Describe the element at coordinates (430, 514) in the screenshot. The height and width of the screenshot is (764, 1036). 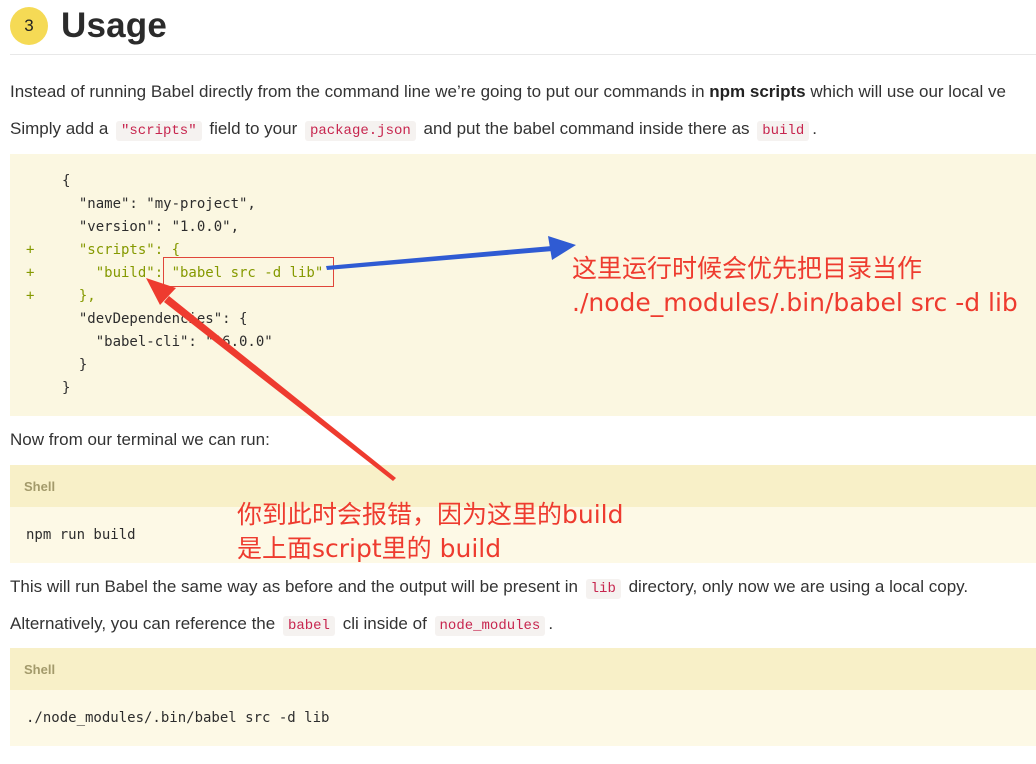
I see `annotation-bottom-line-1: 你到此时会报错，因为这里的build` at that location.